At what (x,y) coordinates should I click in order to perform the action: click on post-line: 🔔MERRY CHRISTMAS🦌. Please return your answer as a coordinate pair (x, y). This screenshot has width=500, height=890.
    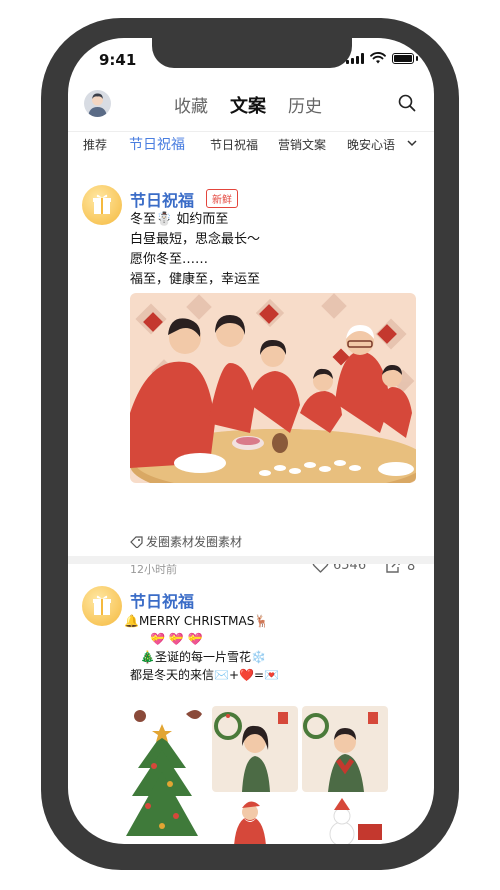
    Looking at the image, I should click on (197, 621).